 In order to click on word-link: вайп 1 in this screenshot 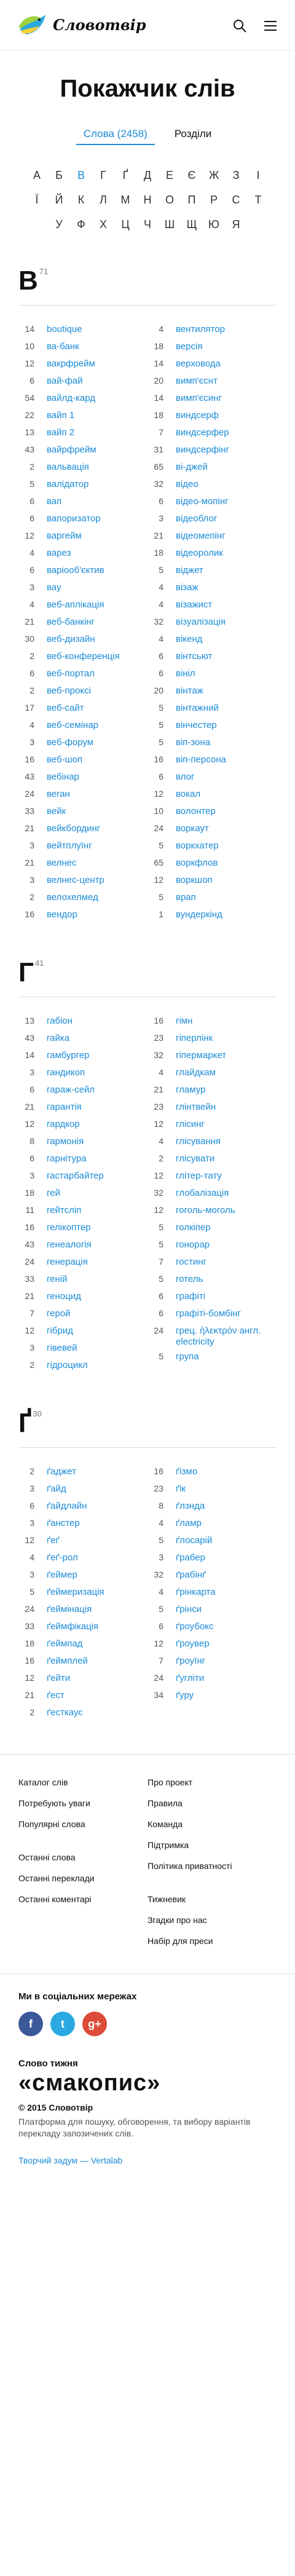, I will do `click(61, 413)`.